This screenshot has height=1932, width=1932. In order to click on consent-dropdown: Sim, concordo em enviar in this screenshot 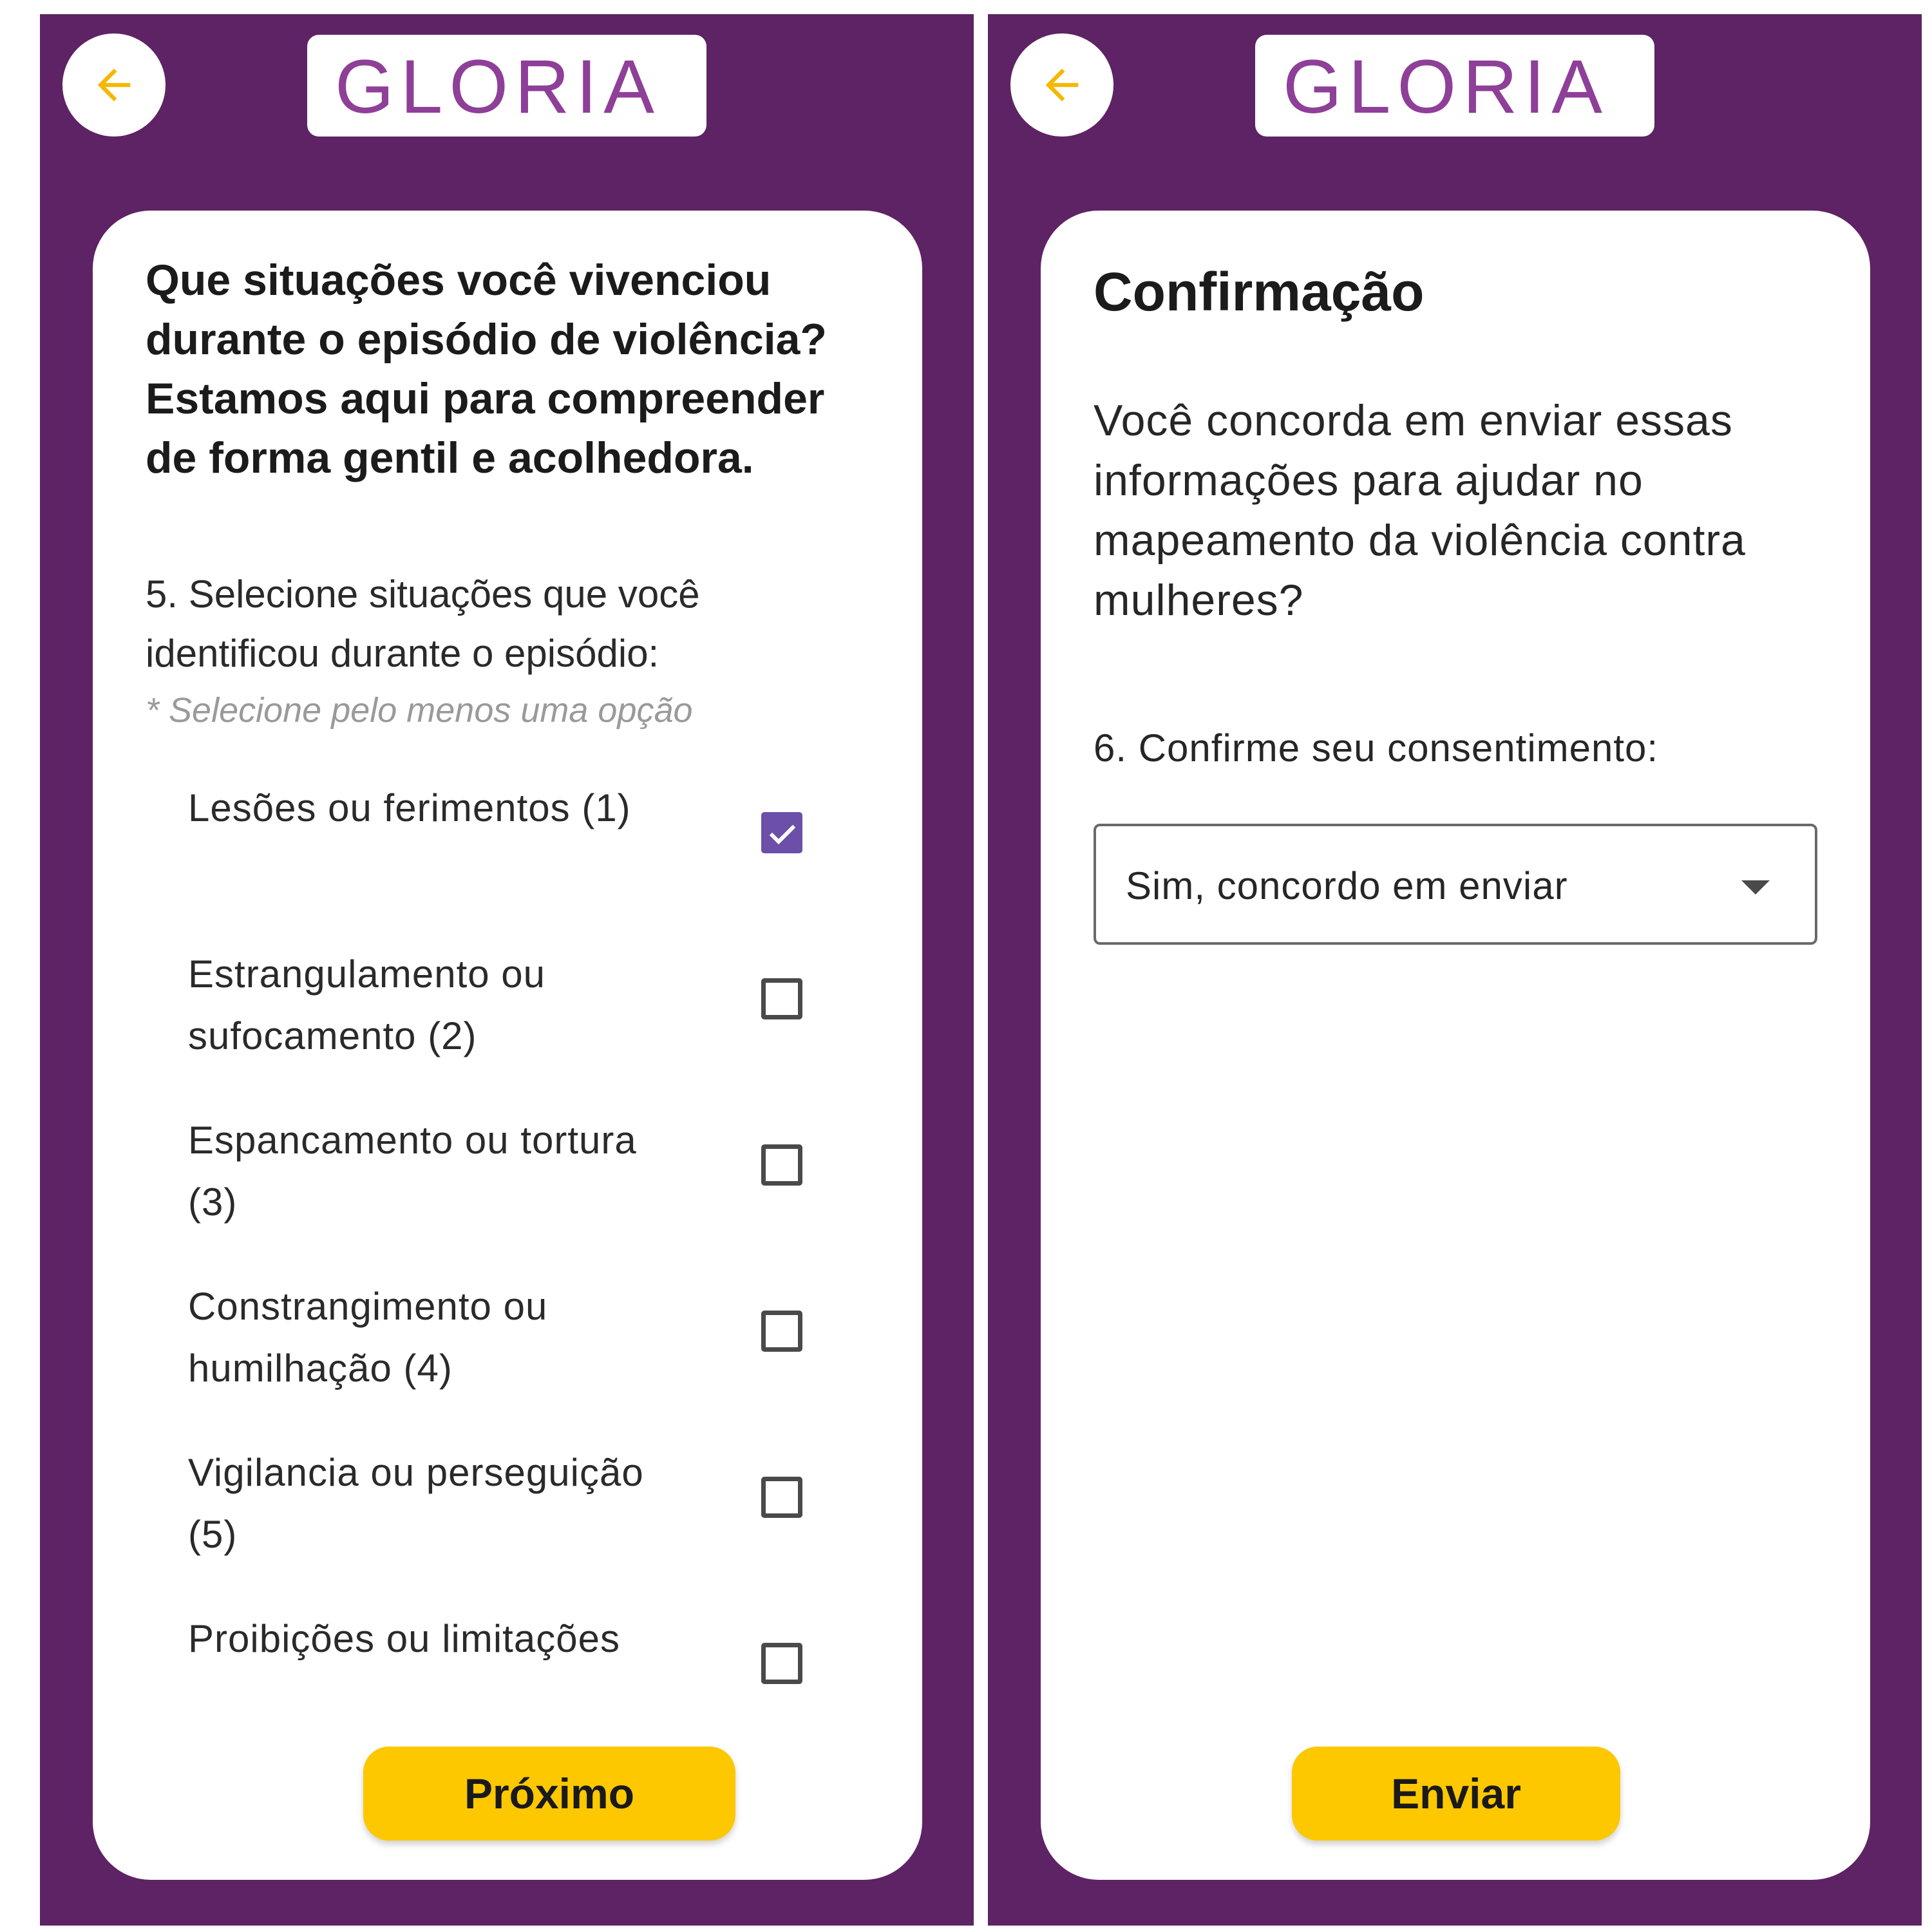, I will do `click(1455, 884)`.